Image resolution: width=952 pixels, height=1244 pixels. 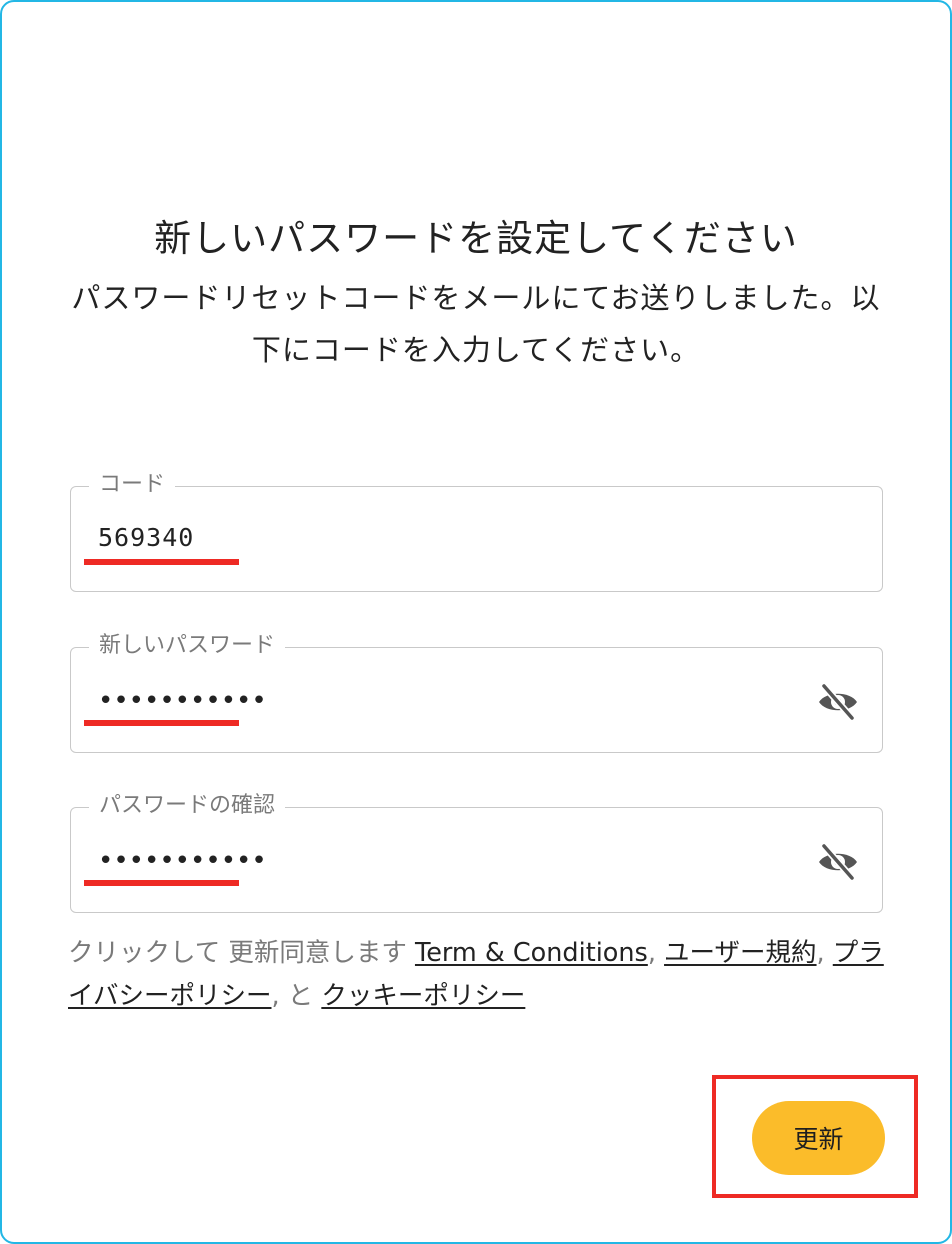 I want to click on terms-prefix: クリックして 更新同意します, so click(x=241, y=953).